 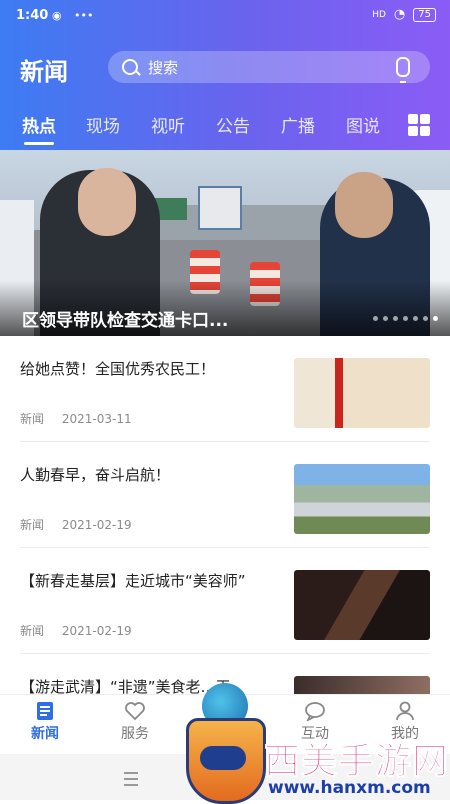 What do you see at coordinates (96, 419) in the screenshot?
I see `news-date: 2021-03-11` at bounding box center [96, 419].